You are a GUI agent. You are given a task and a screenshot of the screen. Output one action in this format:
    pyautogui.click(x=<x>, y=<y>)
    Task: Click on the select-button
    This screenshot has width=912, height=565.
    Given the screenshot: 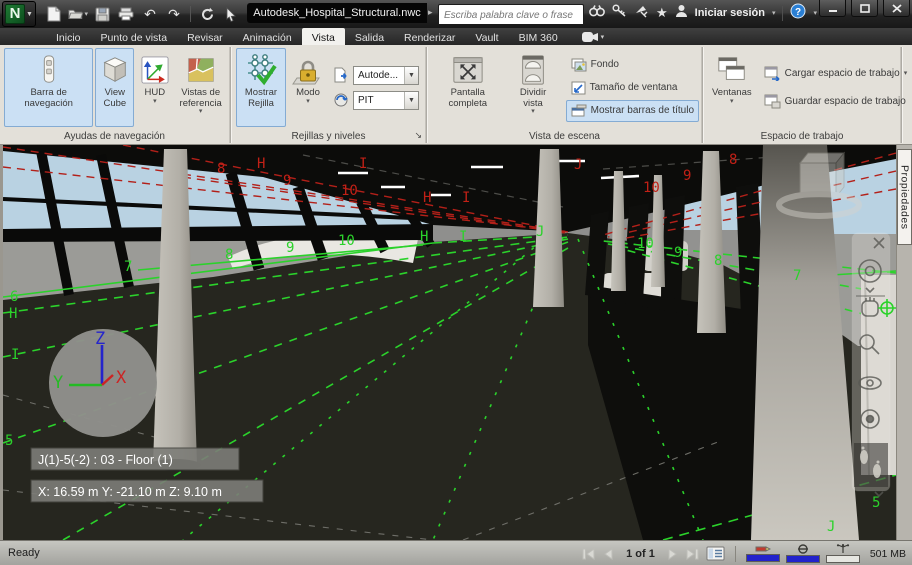 What is the action you would take?
    pyautogui.click(x=231, y=14)
    